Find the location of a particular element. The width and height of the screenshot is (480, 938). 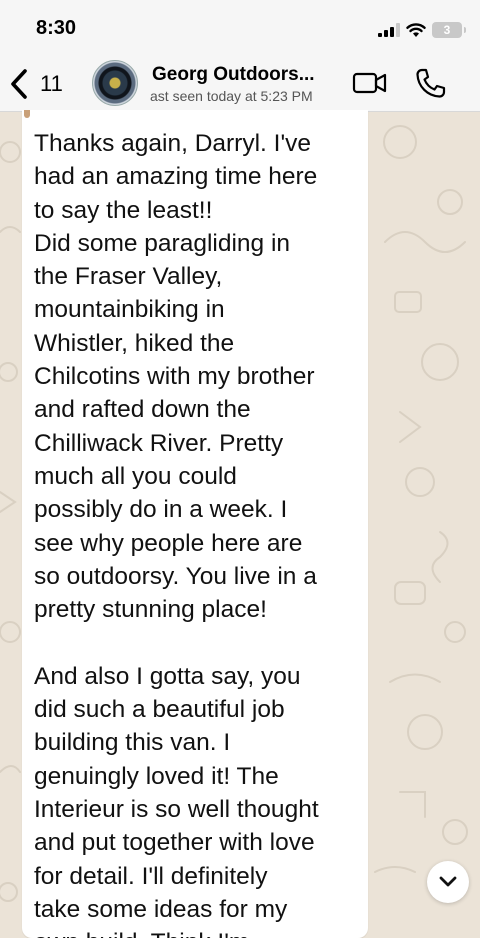

voice-call-button is located at coordinates (430, 83).